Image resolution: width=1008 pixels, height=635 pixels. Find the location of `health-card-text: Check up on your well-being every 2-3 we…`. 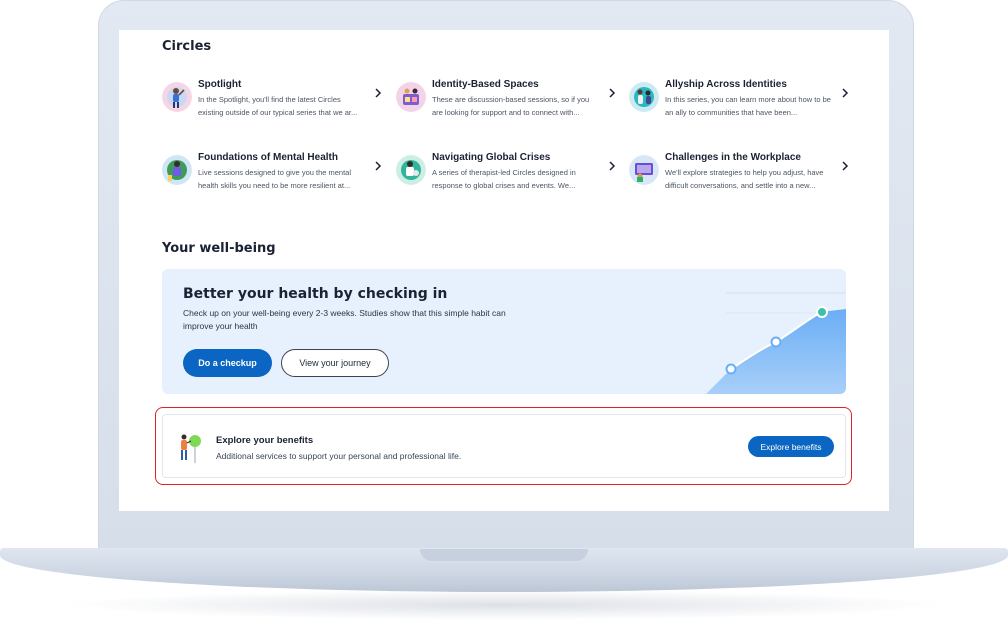

health-card-text: Check up on your well-being every 2-3 we… is located at coordinates (344, 319).